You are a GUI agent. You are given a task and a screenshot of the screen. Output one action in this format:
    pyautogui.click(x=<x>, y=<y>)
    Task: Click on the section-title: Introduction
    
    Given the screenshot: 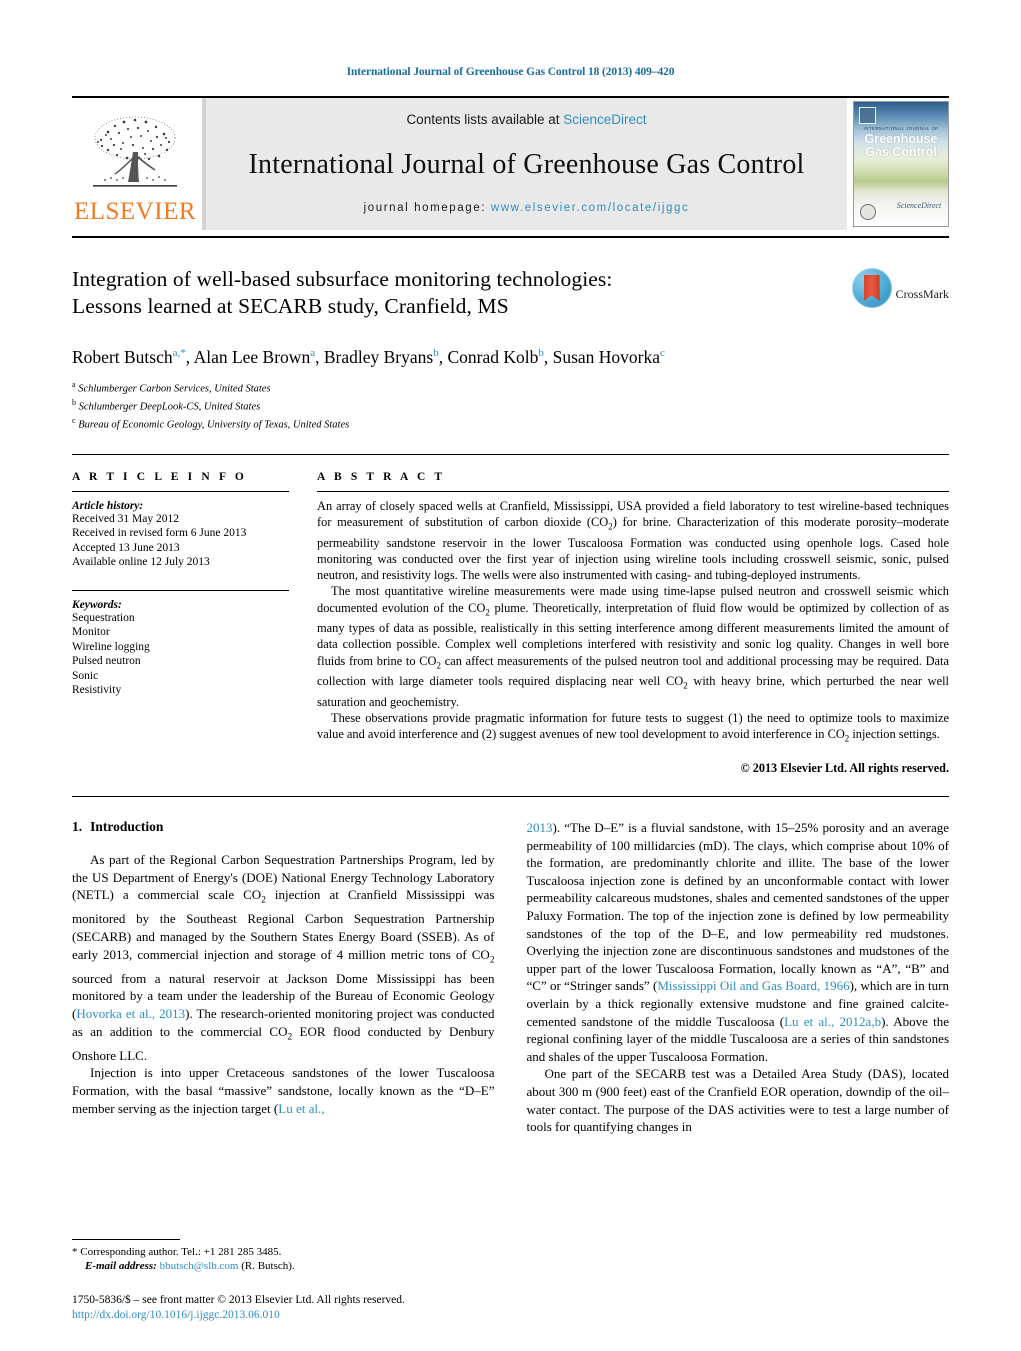 What is the action you would take?
    pyautogui.click(x=127, y=827)
    